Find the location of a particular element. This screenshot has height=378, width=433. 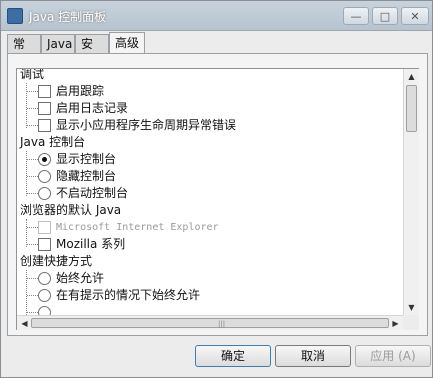

scroll-down-arrow-icon: ▼ is located at coordinates (411, 307).